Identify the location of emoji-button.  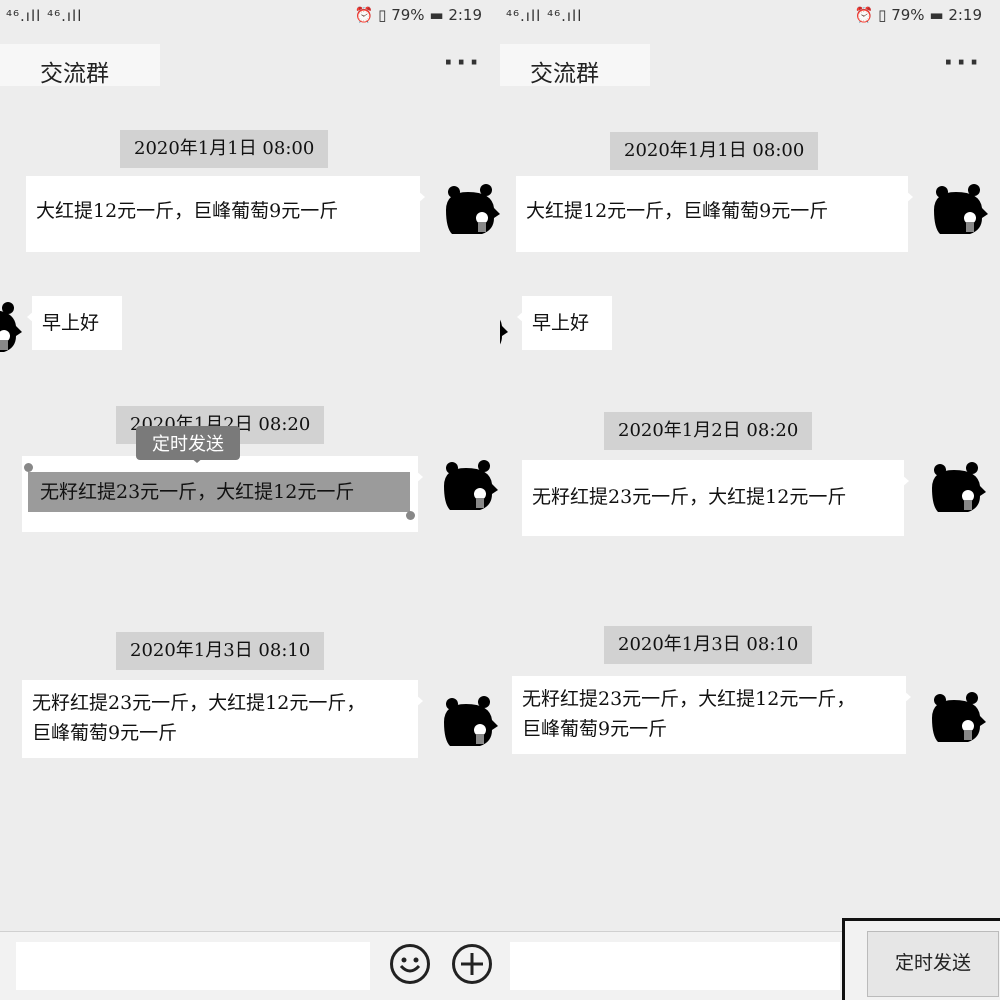
(410, 964).